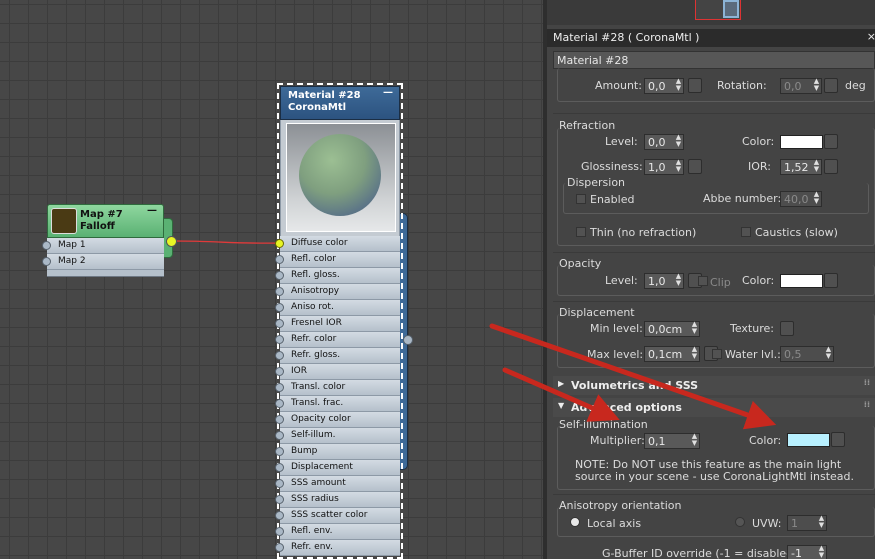 The image size is (875, 559). What do you see at coordinates (337, 260) in the screenshot?
I see `material-slot: Refl. color` at bounding box center [337, 260].